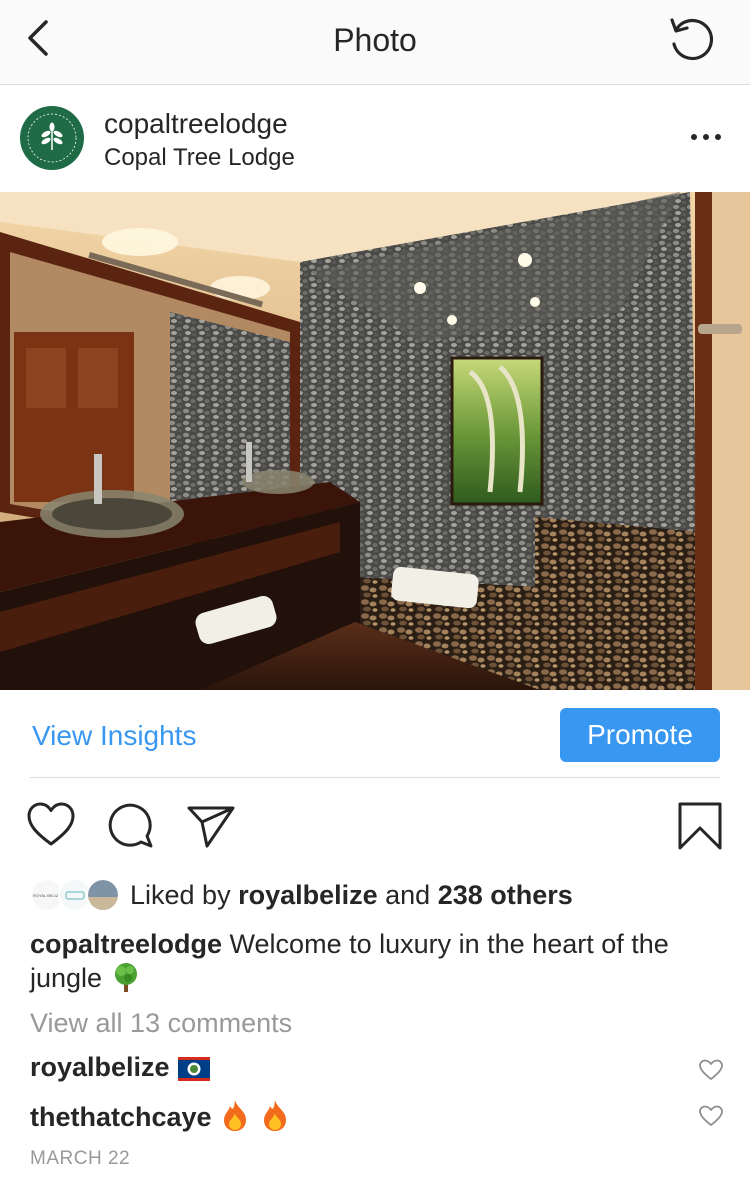 The width and height of the screenshot is (750, 1198). I want to click on caption-username: copaltreelodge, so click(126, 944).